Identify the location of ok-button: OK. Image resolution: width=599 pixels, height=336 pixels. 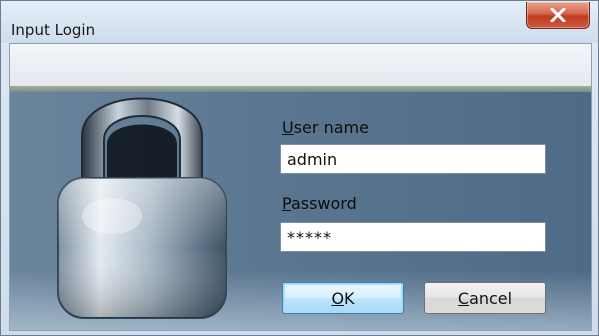
(343, 298).